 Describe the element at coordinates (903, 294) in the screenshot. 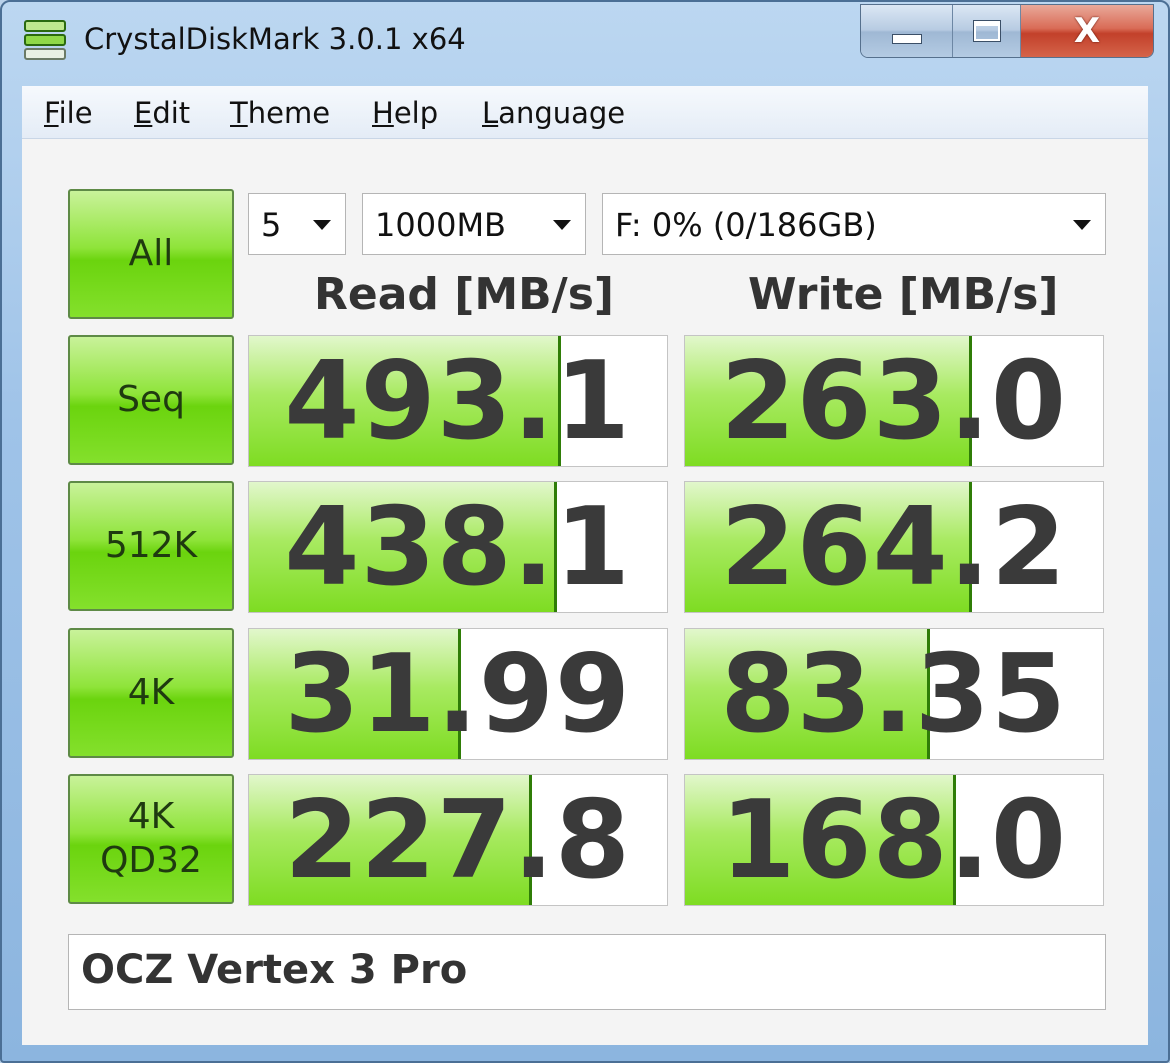

I see `write-column-header: Write [MB/s]` at that location.